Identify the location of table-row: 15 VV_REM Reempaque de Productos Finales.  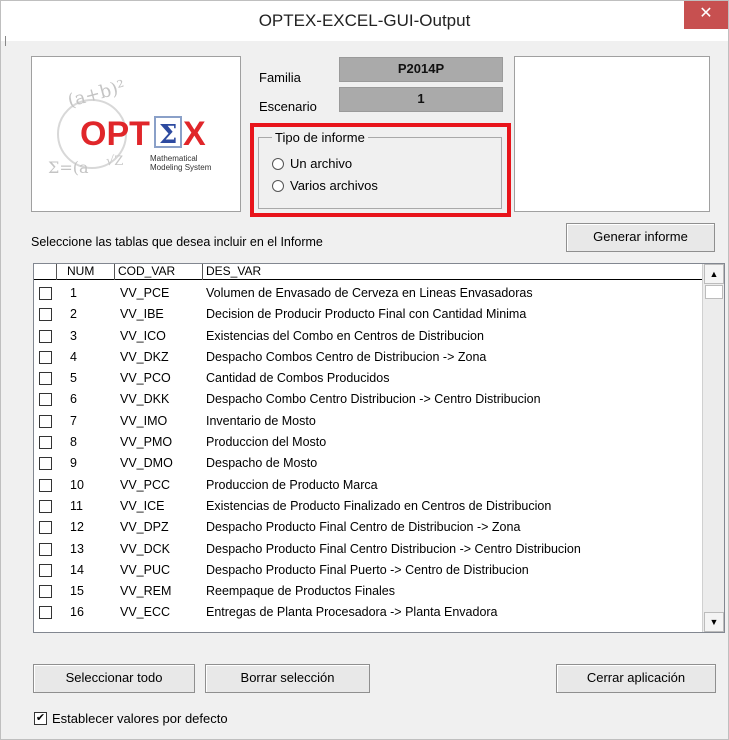
(369, 591).